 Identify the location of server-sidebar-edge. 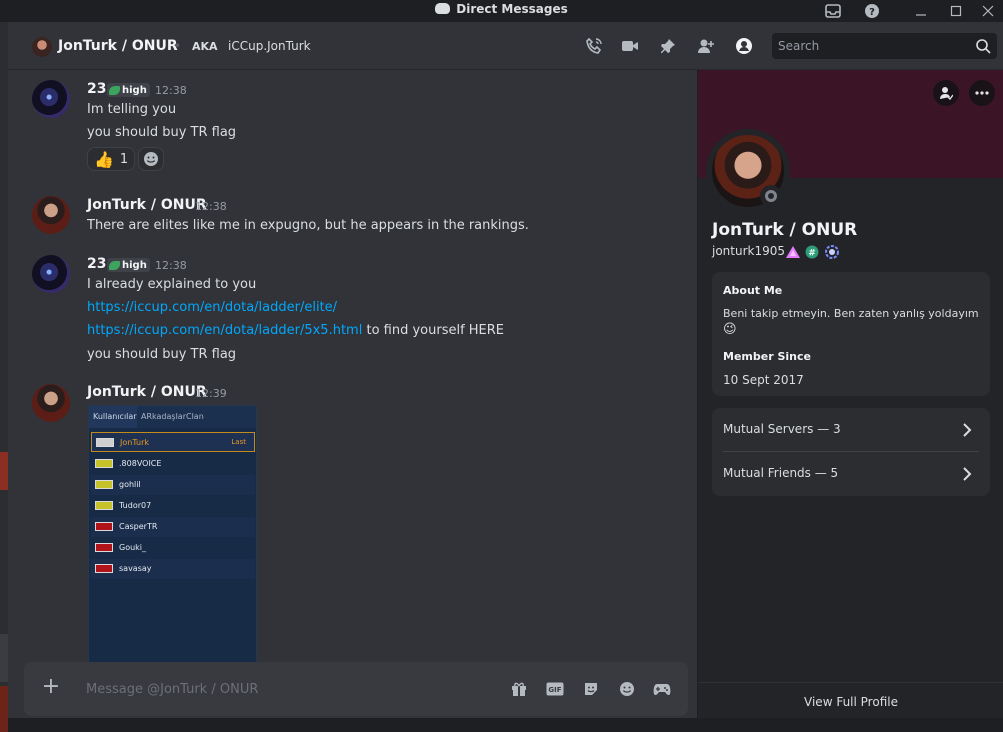
(4, 377).